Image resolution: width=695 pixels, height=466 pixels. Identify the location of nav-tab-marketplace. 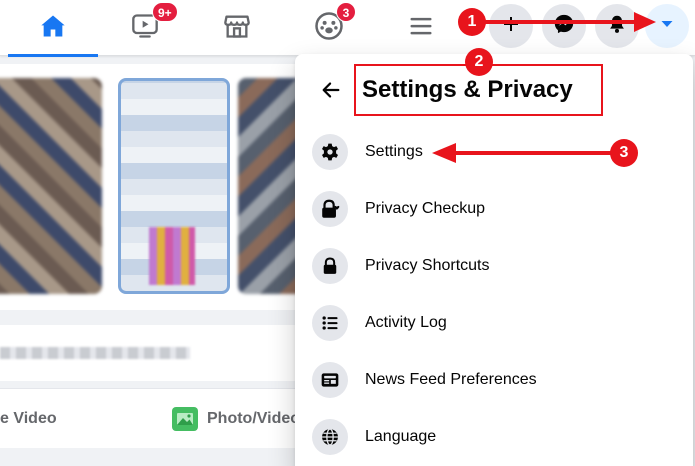
(237, 28).